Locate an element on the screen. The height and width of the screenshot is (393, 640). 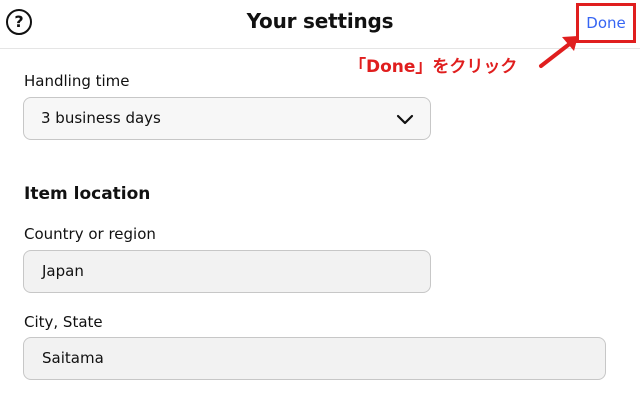
handling-time-value: 3 business days is located at coordinates (101, 118).